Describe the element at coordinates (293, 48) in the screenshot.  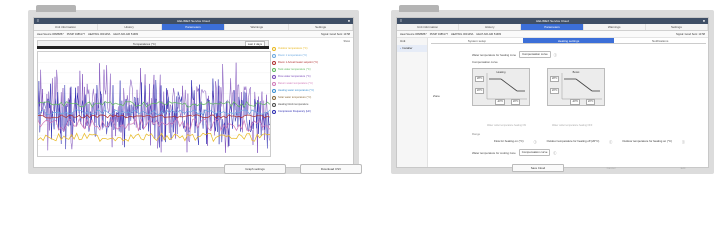
I see `legend-label: Outdoor temperature (°C)` at that location.